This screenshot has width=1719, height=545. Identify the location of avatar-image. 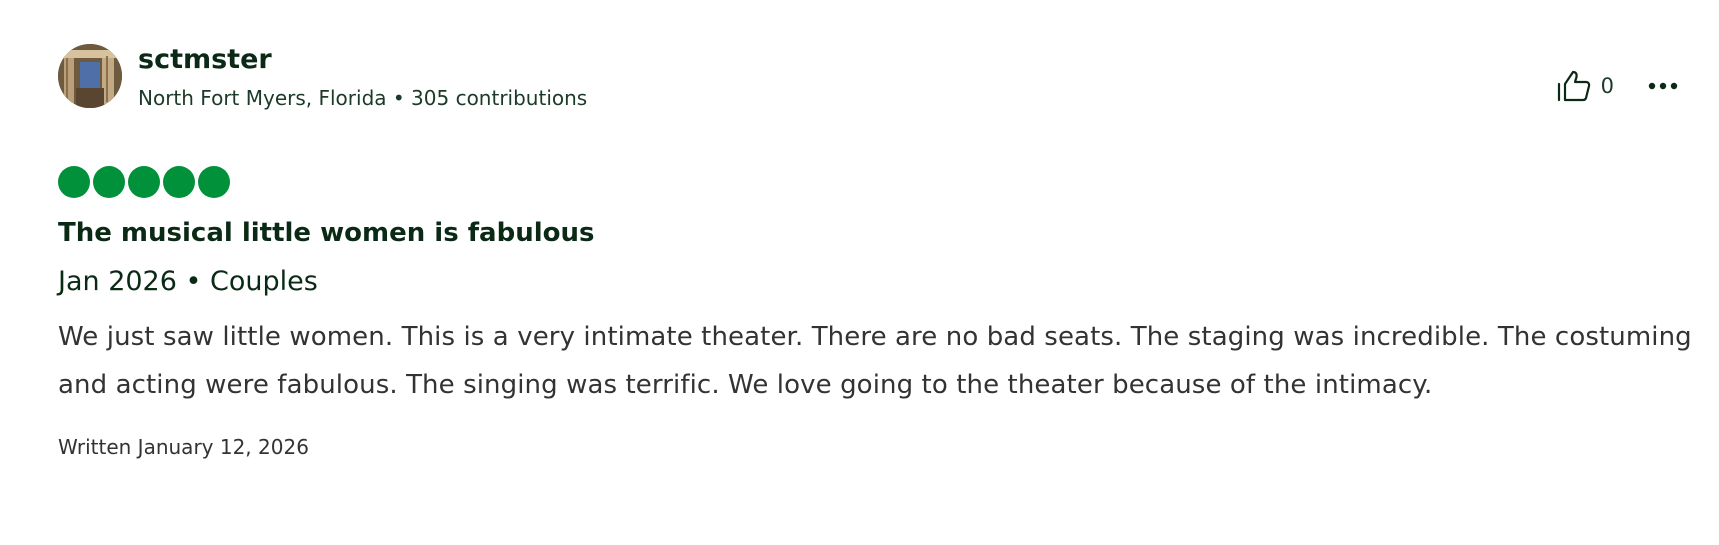
(90, 76).